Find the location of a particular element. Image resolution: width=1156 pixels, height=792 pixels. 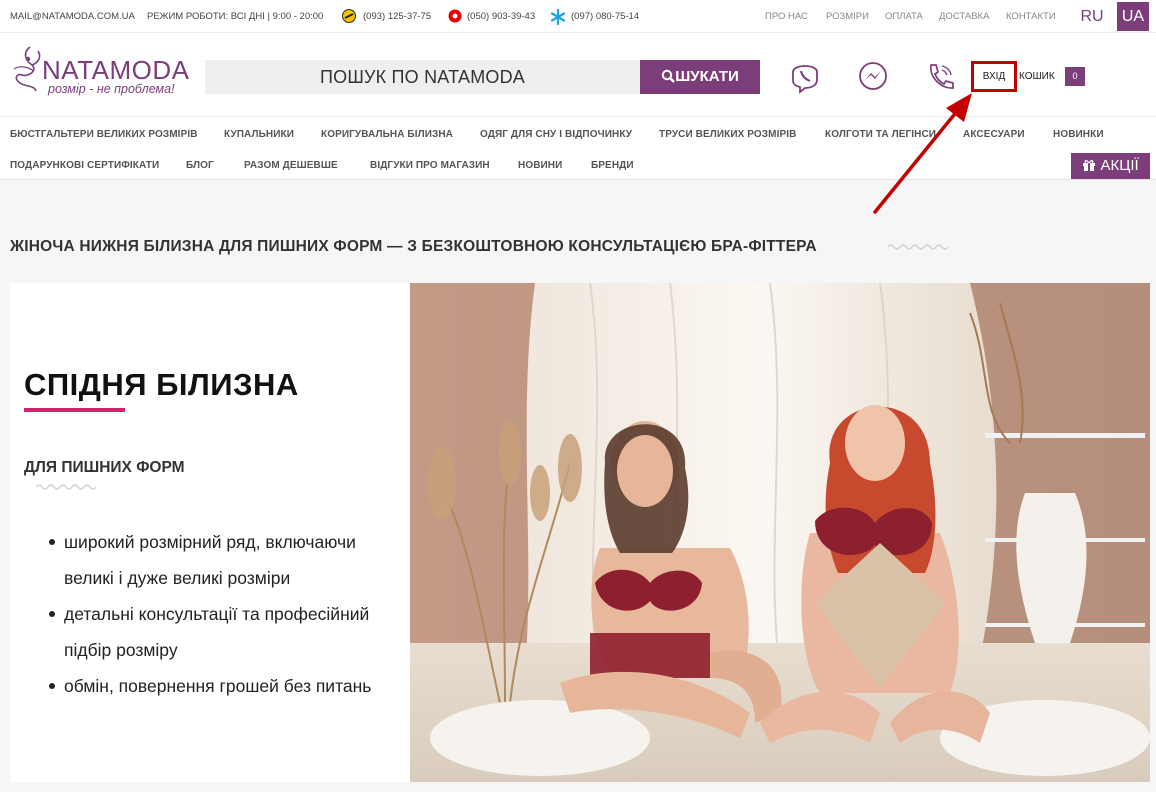

link-payment: ОПЛАТА is located at coordinates (904, 16).